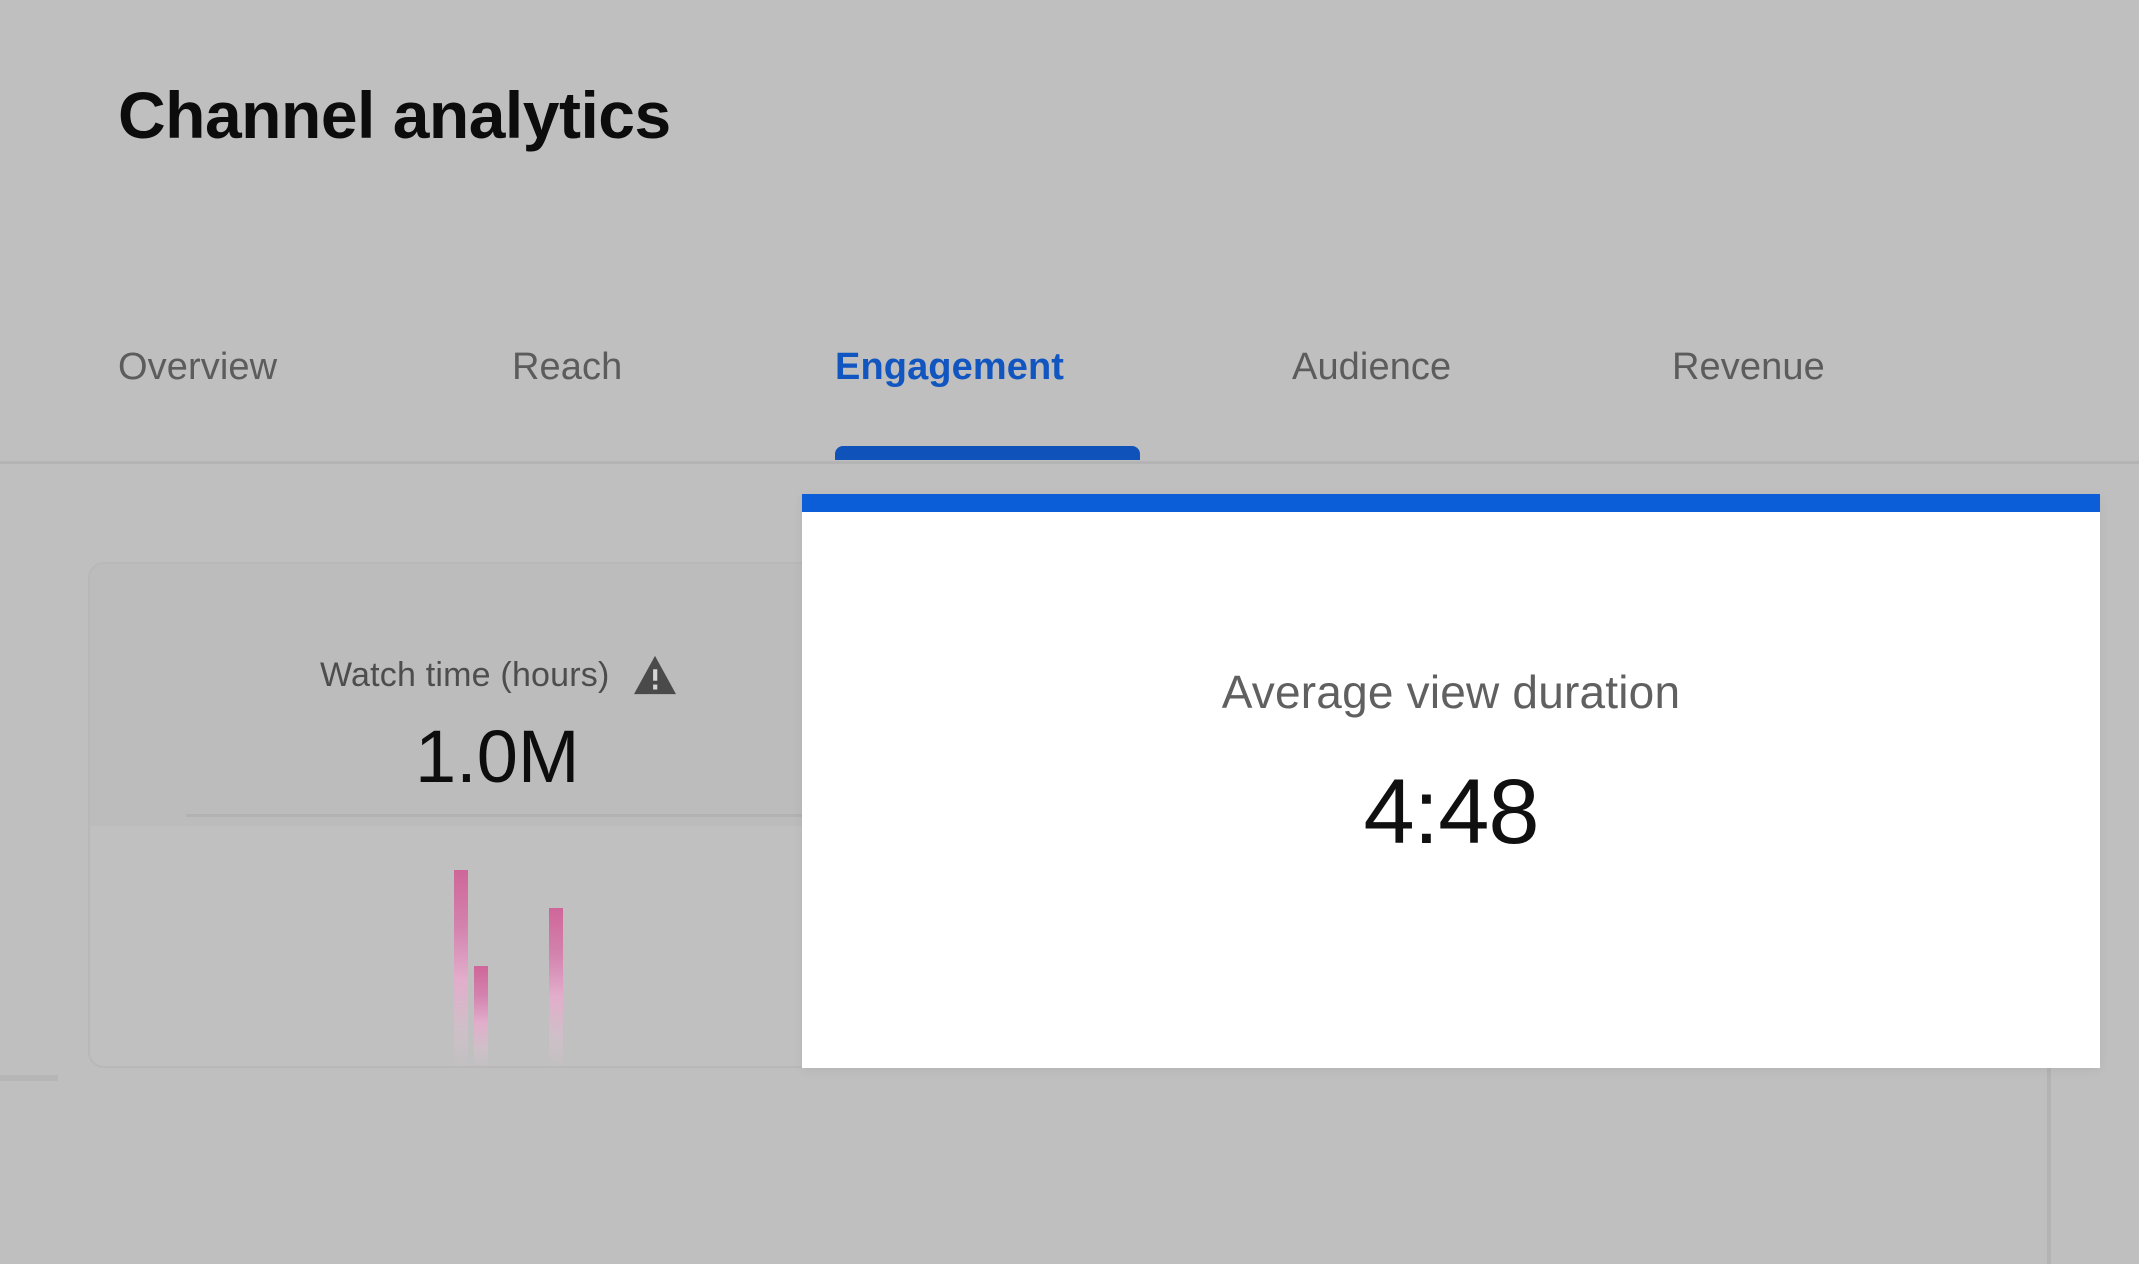  I want to click on popup-value: 4:48, so click(1451, 812).